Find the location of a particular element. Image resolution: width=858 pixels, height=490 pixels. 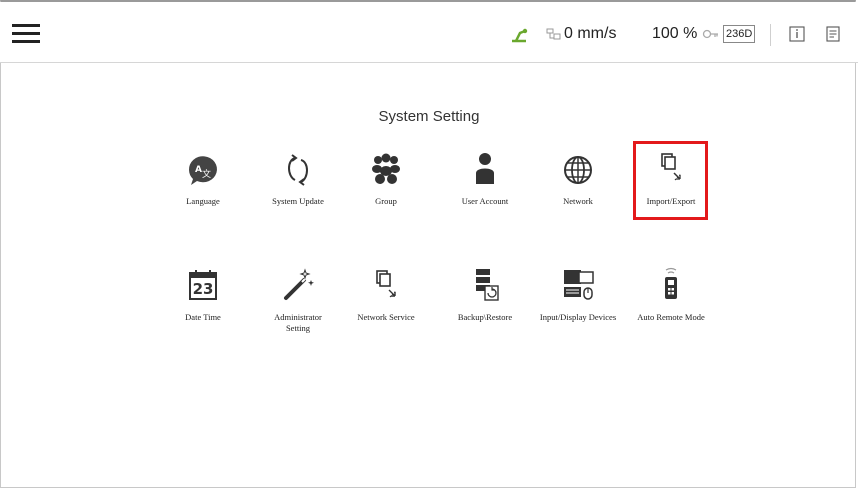

calendar-day: 23 is located at coordinates (203, 289).